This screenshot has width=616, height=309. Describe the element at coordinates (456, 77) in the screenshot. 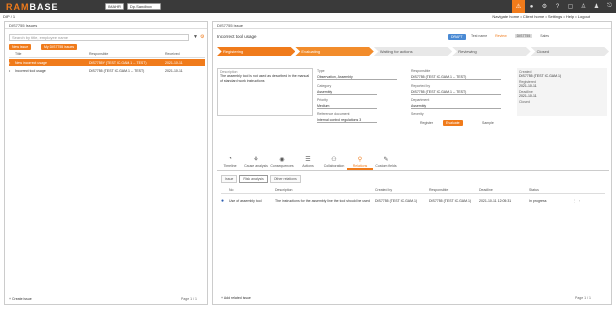

I see `responsible-field: DIS7755 (TEST IC.GAM.1 -- TEST)` at that location.